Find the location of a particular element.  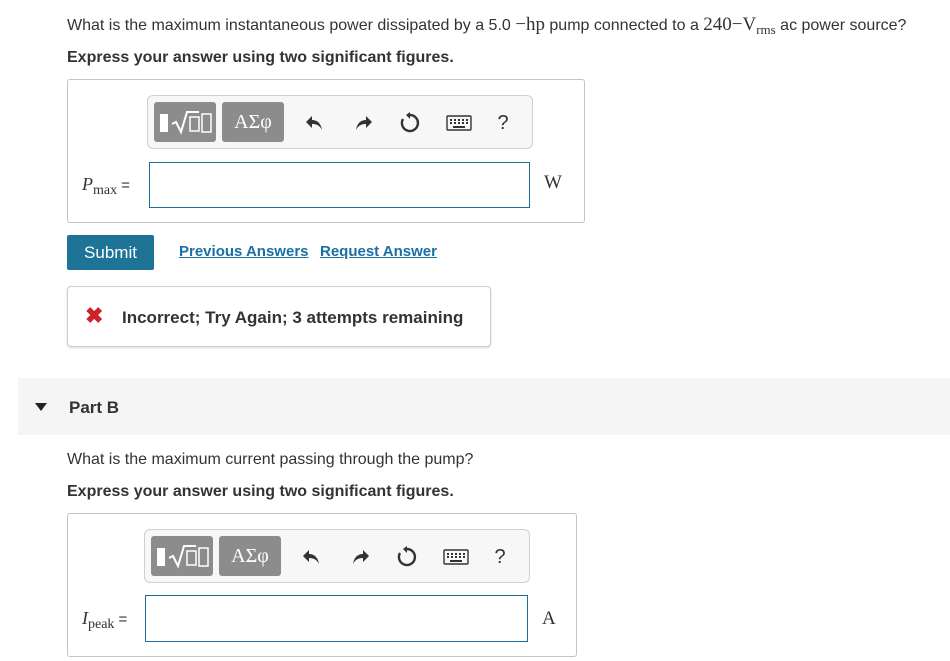

previous-answers-link: Previous Answers is located at coordinates (244, 251).